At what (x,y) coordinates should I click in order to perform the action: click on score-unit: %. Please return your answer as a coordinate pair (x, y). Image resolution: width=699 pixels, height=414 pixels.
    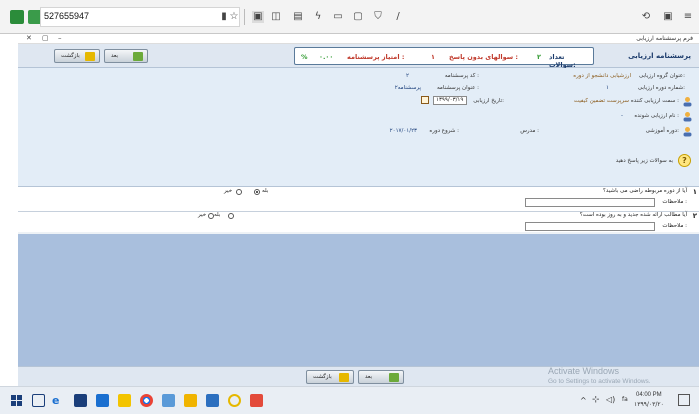
    Looking at the image, I should click on (304, 57).